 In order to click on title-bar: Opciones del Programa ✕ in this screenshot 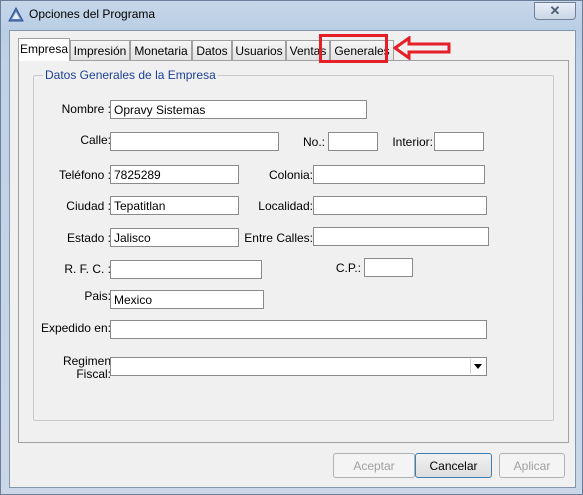, I will do `click(291, 15)`.